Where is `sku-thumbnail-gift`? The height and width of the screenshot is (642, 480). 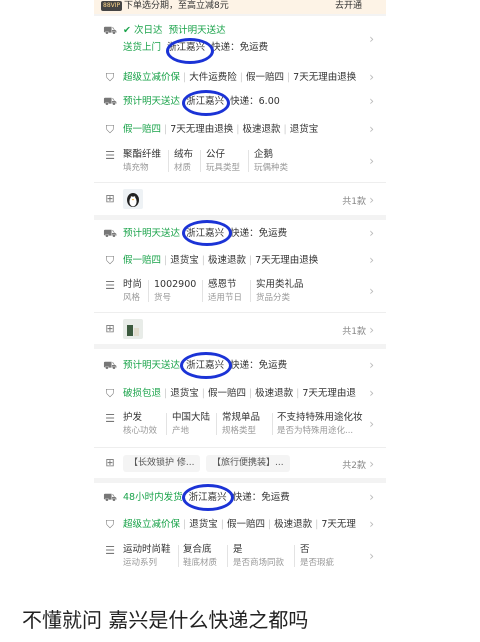
sku-thumbnail-gift is located at coordinates (133, 329).